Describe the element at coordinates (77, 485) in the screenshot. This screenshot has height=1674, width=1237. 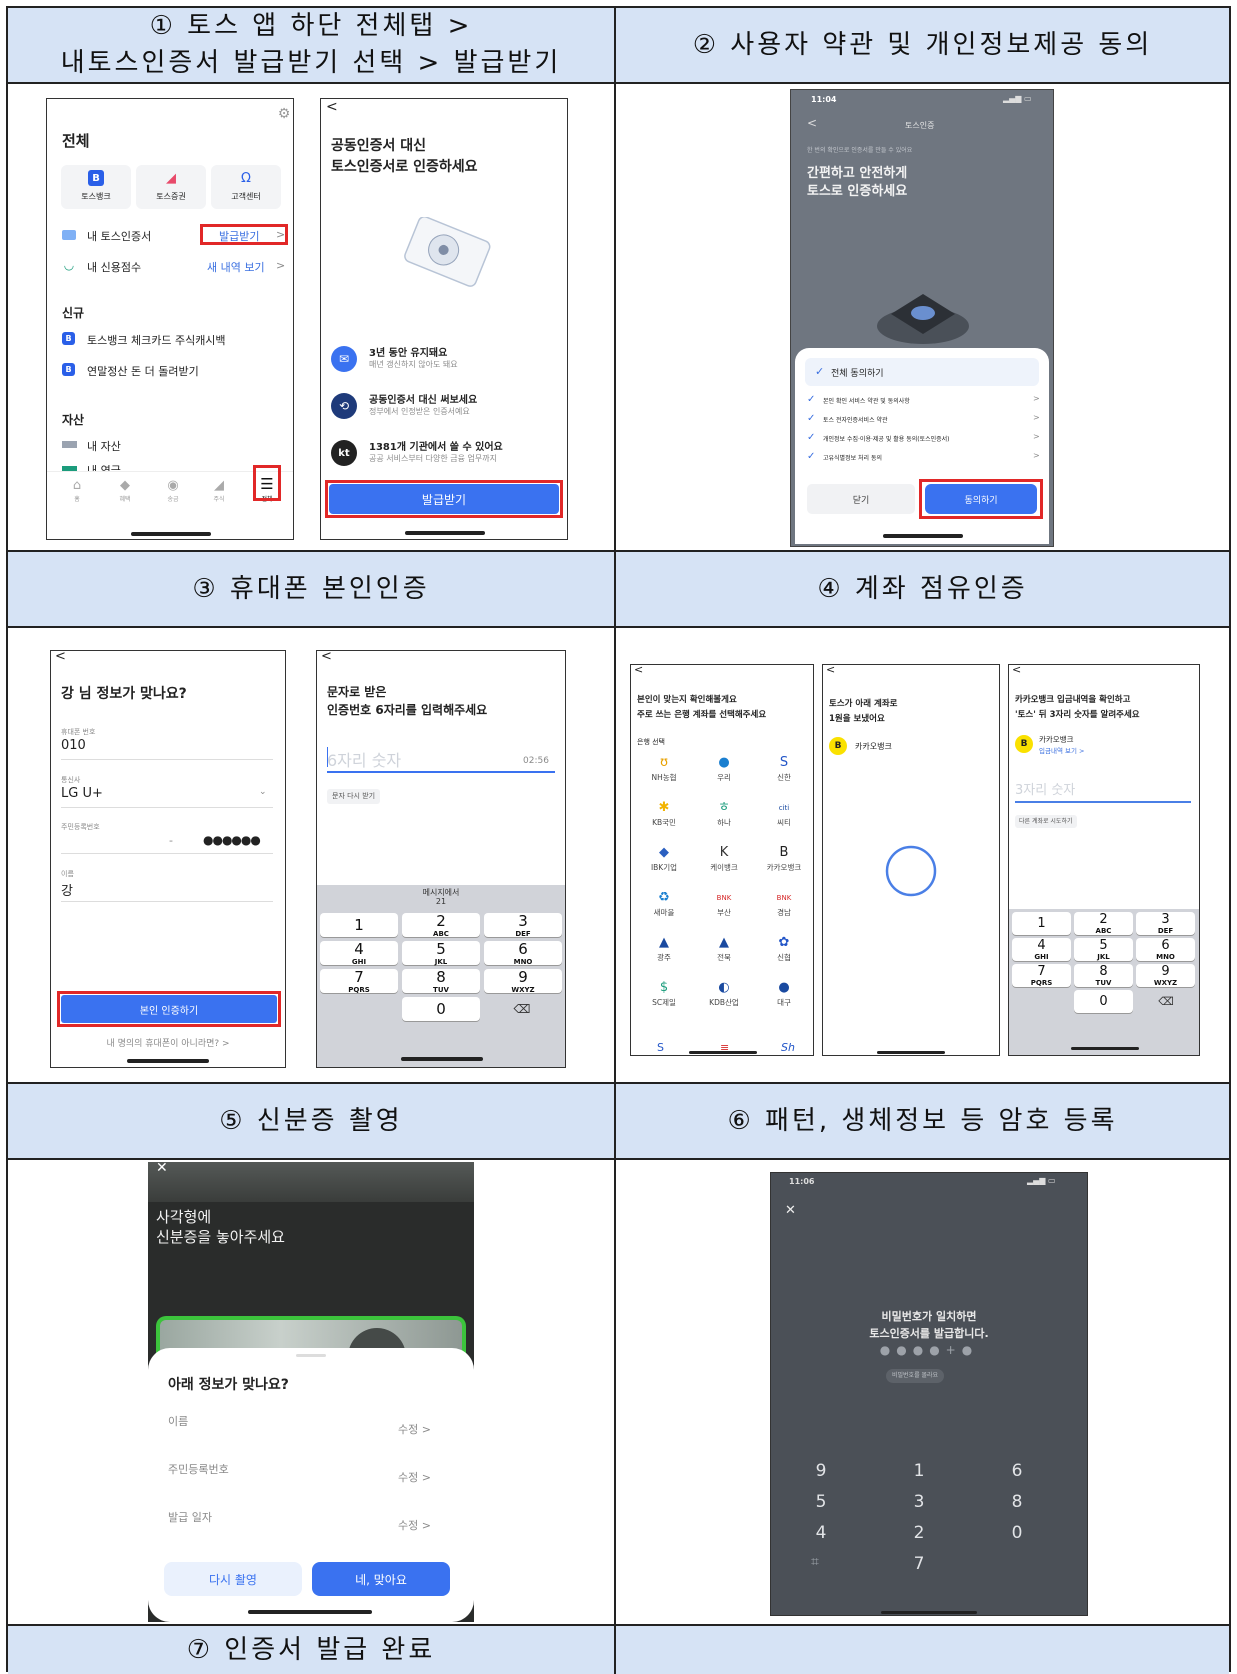
I see `home-icon: ⌂` at that location.